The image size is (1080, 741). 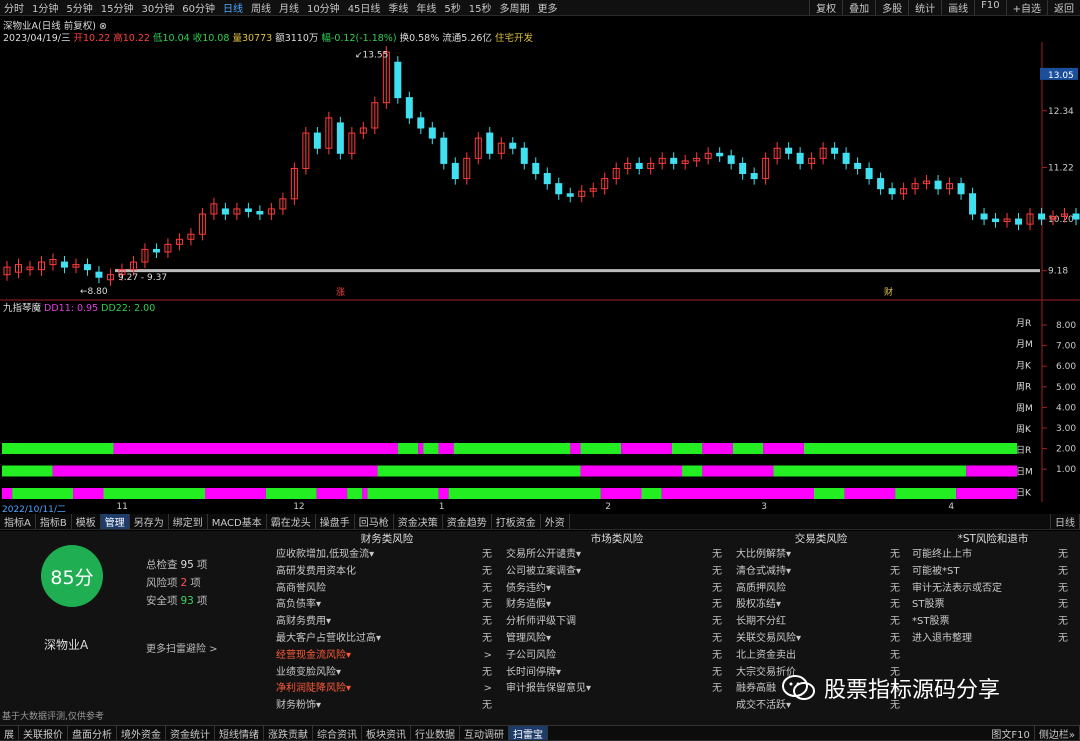 What do you see at coordinates (821, 656) in the screenshot?
I see `risk-item: 北上资金卖出 无` at bounding box center [821, 656].